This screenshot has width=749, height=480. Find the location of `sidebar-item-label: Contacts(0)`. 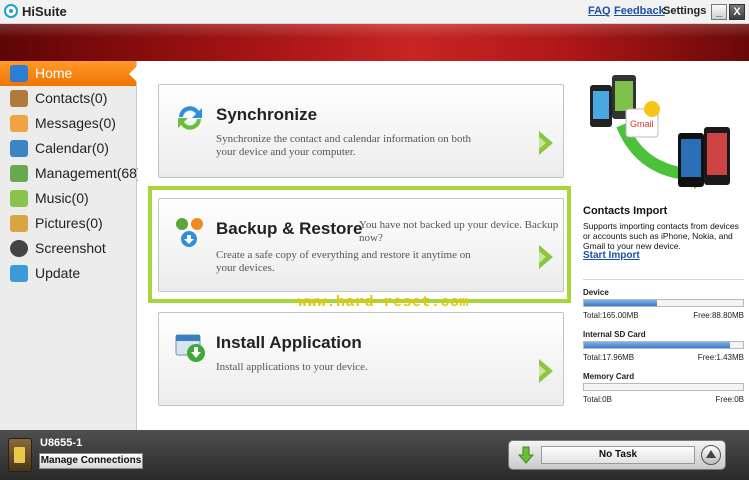

sidebar-item-label: Contacts(0) is located at coordinates (71, 98).